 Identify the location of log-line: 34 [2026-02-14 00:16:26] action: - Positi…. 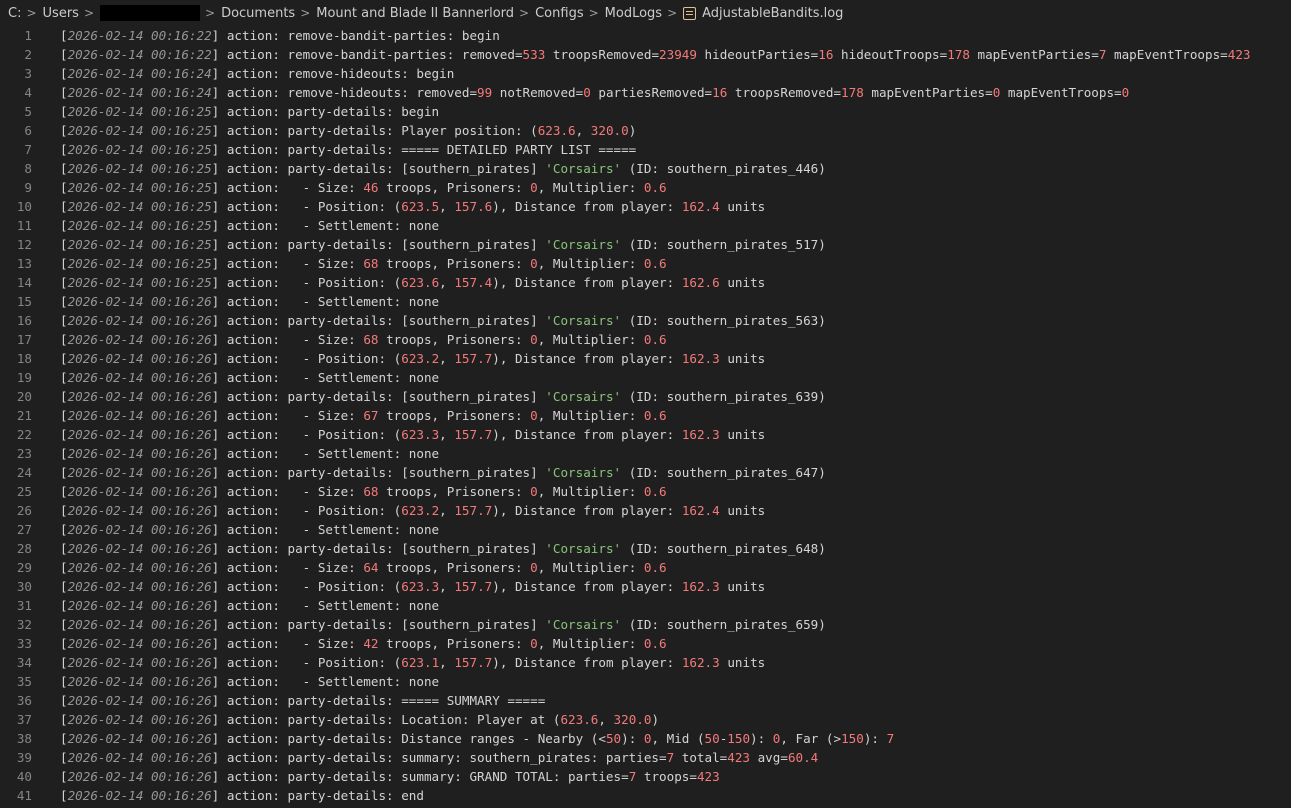
(645, 662).